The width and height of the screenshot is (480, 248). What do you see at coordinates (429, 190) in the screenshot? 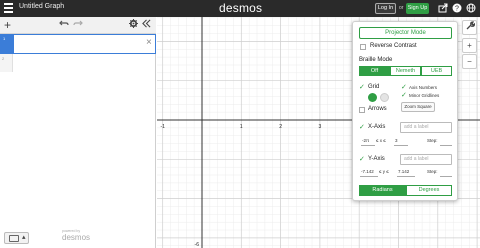
I see `degrees-option: Degrees` at bounding box center [429, 190].